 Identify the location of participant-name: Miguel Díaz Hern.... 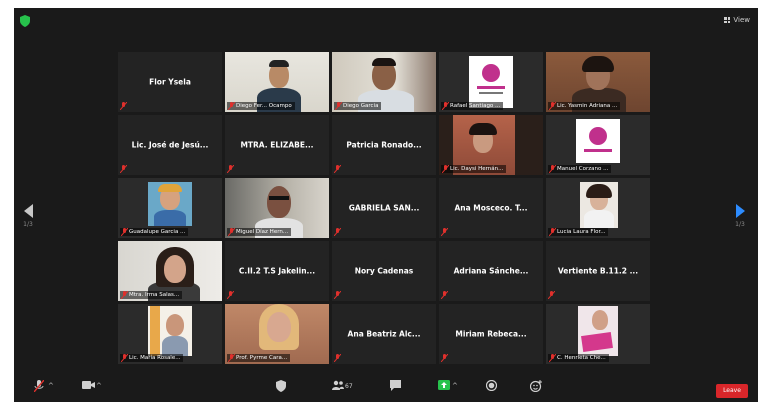
(259, 232).